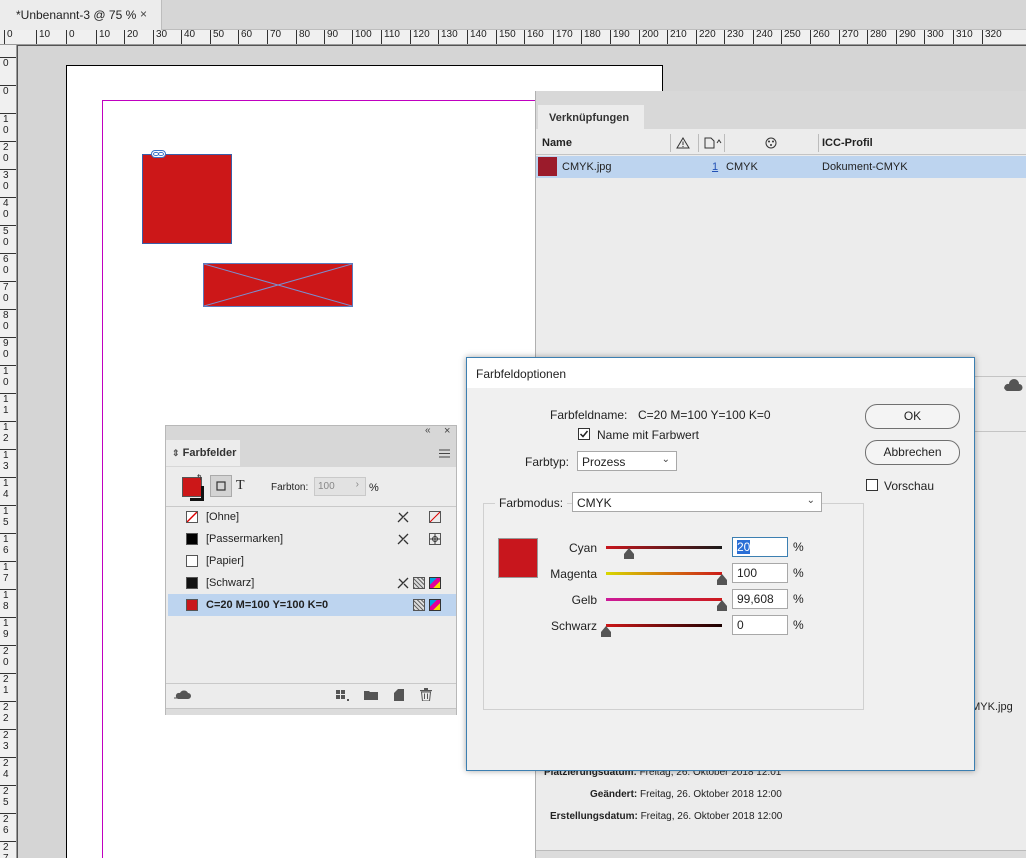  Describe the element at coordinates (594, 816) in the screenshot. I see `detail-created-label: Erstellungsdatum:` at that location.